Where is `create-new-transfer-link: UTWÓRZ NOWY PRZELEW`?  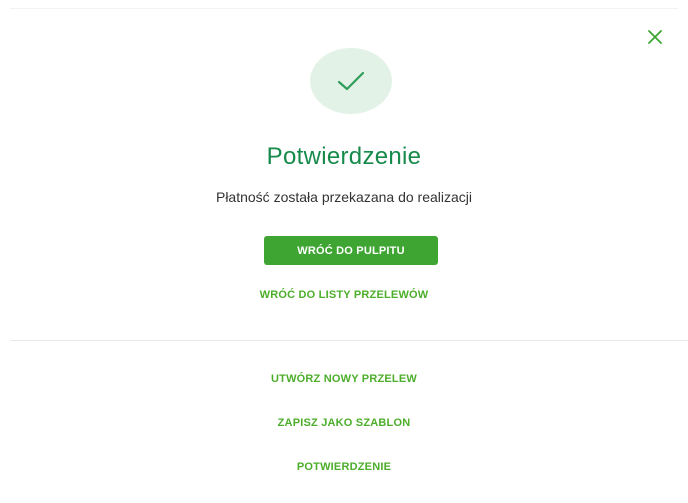 create-new-transfer-link: UTWÓRZ NOWY PRZELEW is located at coordinates (344, 379).